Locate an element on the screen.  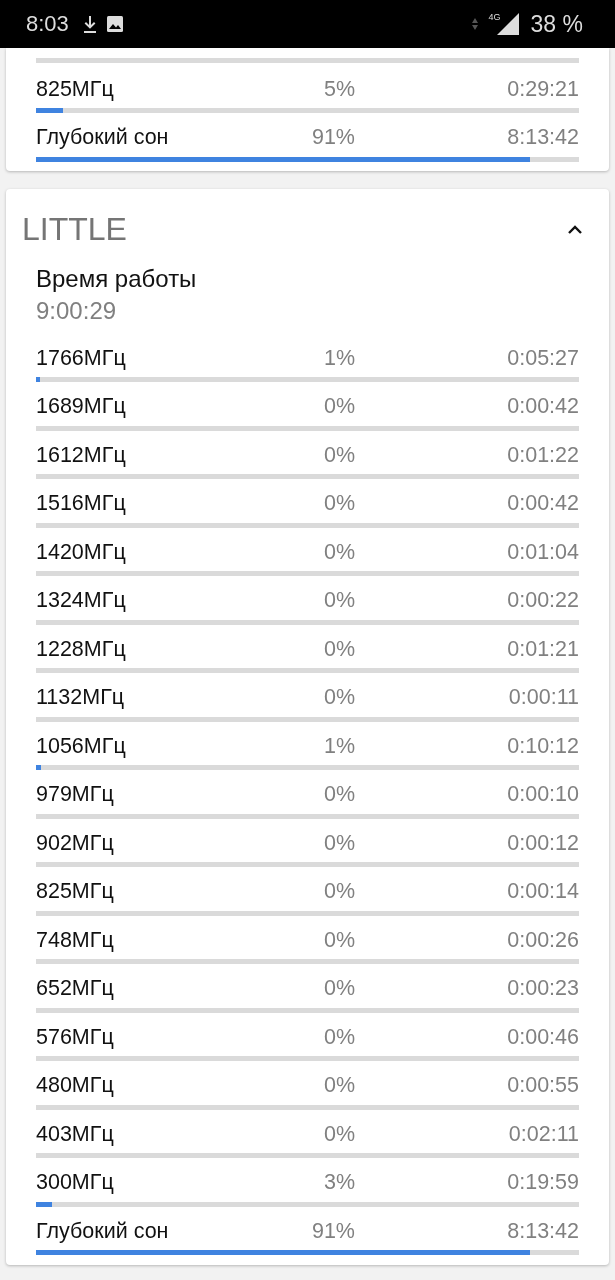
time-value: 0:00:11 is located at coordinates (543, 697).